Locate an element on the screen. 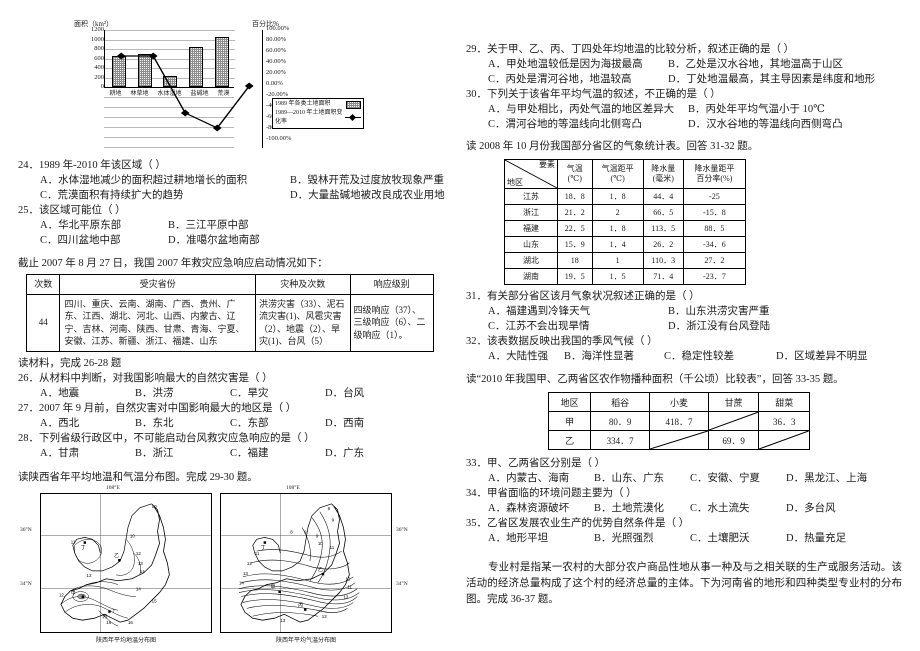 This screenshot has height=651, width=920. option-d: D．黑龙江、上海 is located at coordinates (826, 478).